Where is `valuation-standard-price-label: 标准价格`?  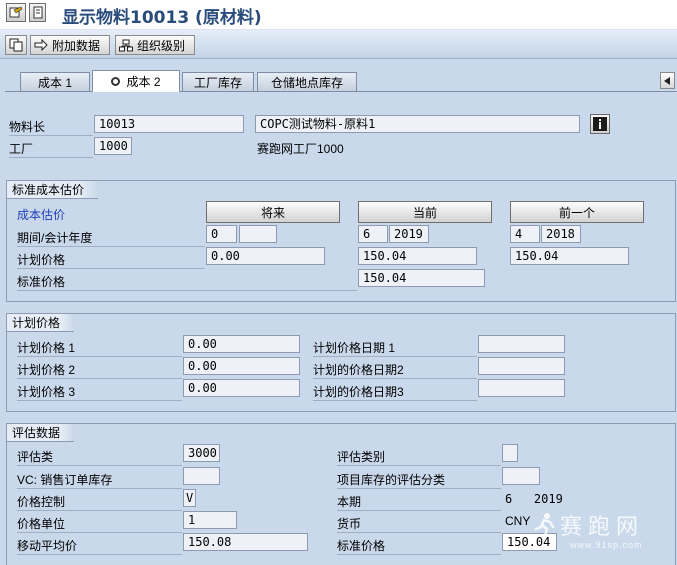 valuation-standard-price-label: 标准价格 is located at coordinates (419, 546).